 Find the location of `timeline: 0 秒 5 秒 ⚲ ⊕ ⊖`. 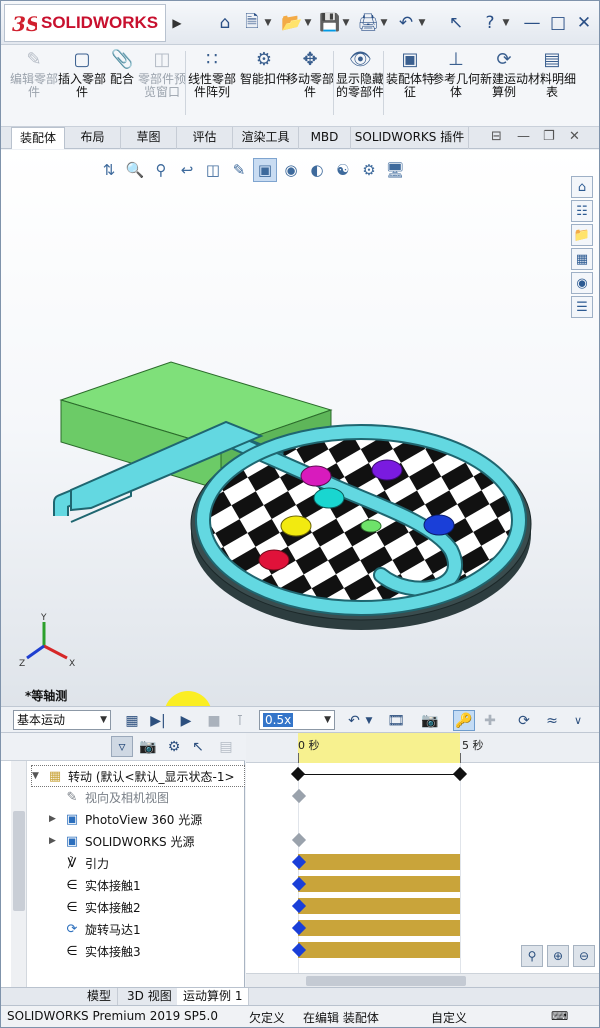

timeline: 0 秒 5 秒 ⚲ ⊕ ⊖ is located at coordinates (422, 860).